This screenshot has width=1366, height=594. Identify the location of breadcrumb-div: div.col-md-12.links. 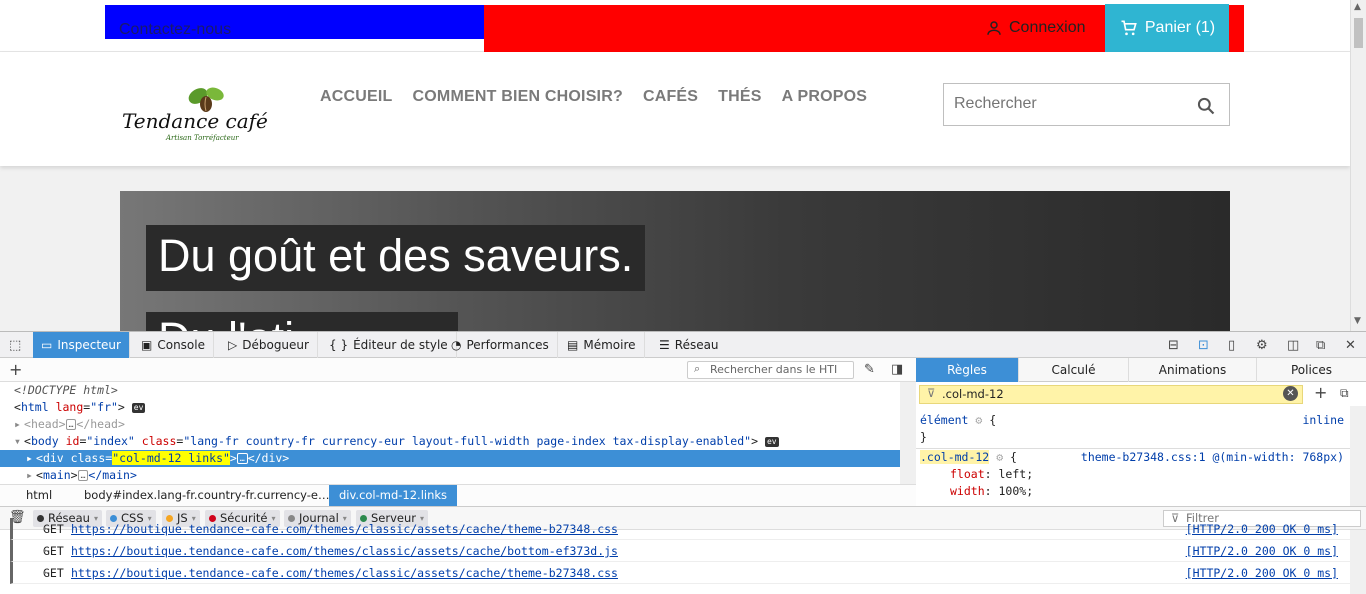
(393, 495).